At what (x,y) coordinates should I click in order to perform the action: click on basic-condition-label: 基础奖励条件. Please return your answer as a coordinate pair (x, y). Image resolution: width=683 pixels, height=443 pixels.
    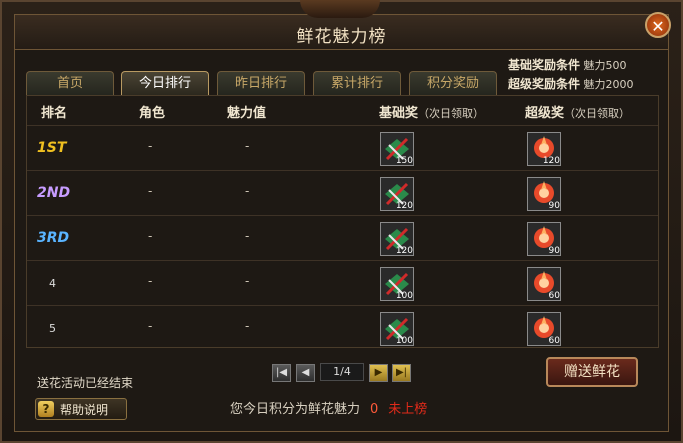
    Looking at the image, I should click on (544, 65).